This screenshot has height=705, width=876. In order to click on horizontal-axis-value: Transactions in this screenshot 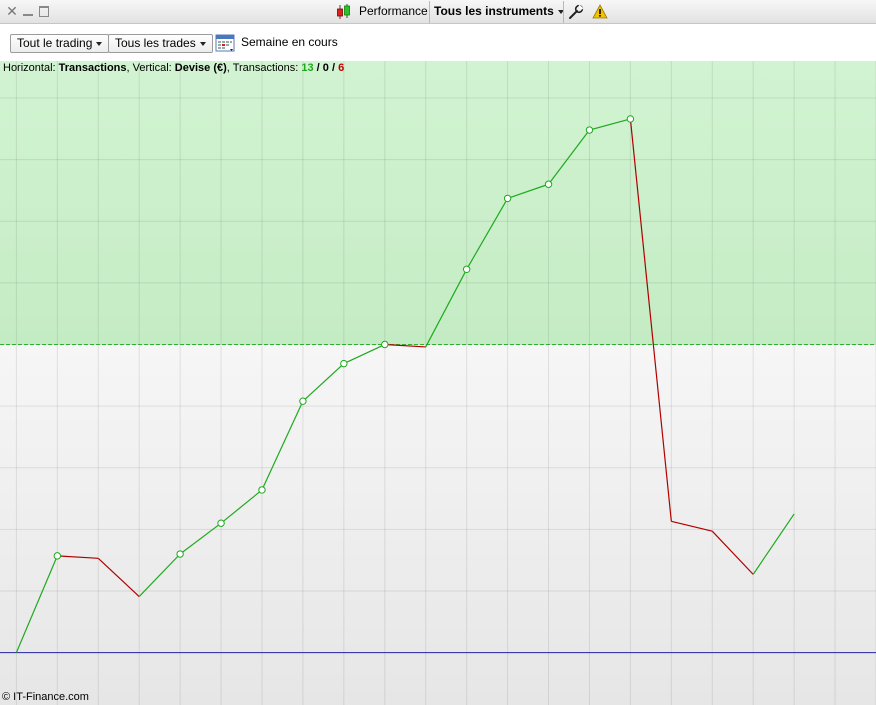, I will do `click(92, 68)`.